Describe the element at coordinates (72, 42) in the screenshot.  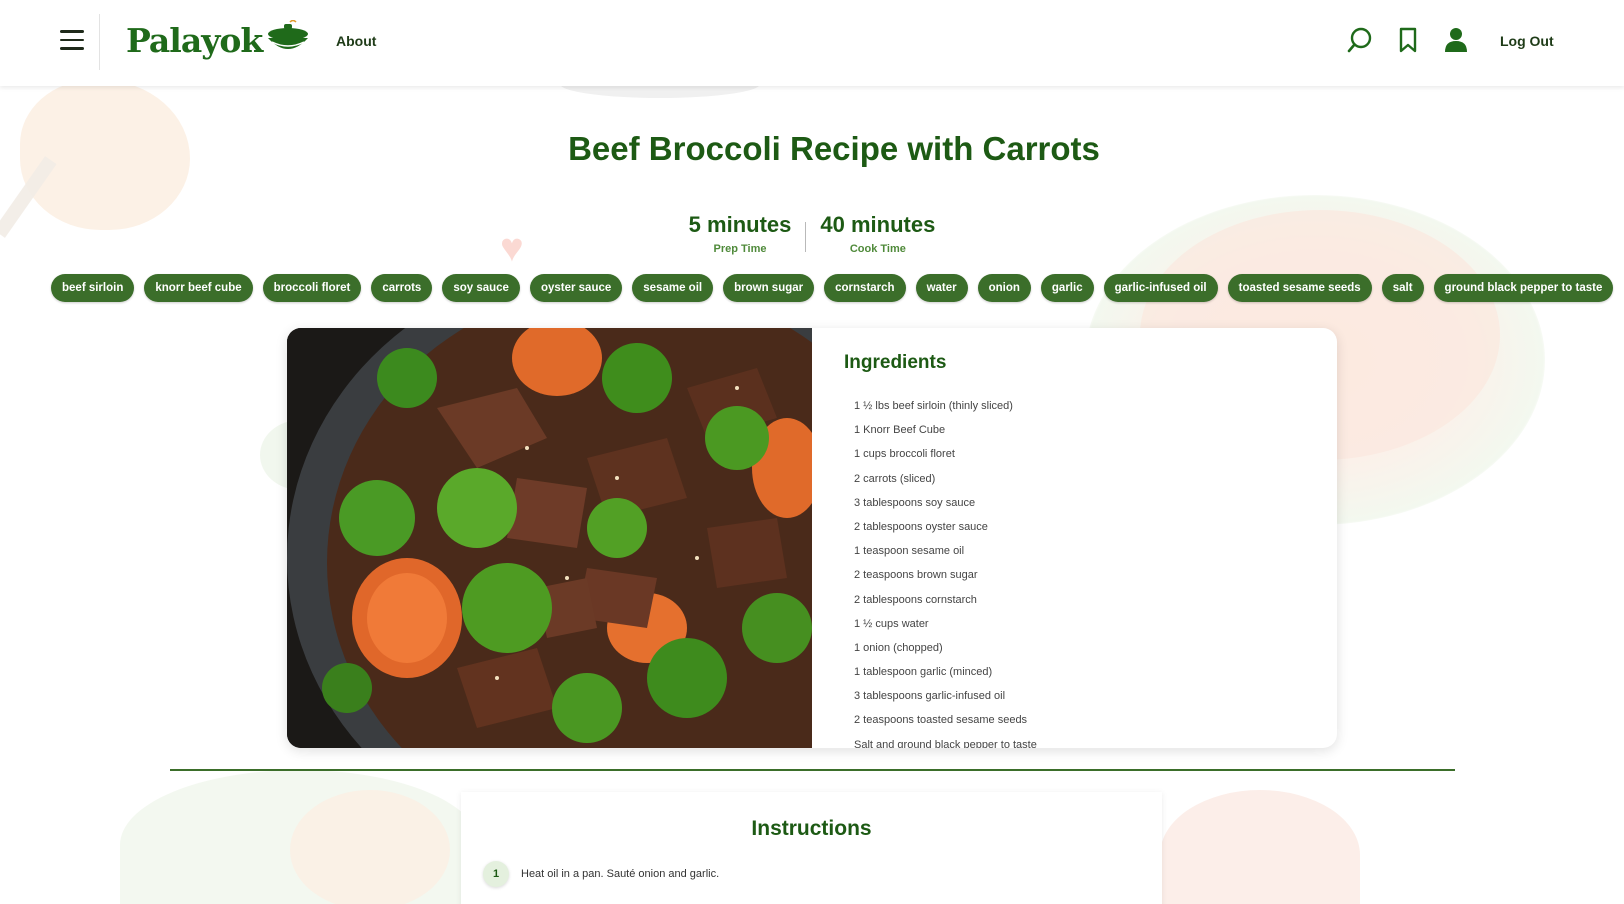
I see `menu-icon` at that location.